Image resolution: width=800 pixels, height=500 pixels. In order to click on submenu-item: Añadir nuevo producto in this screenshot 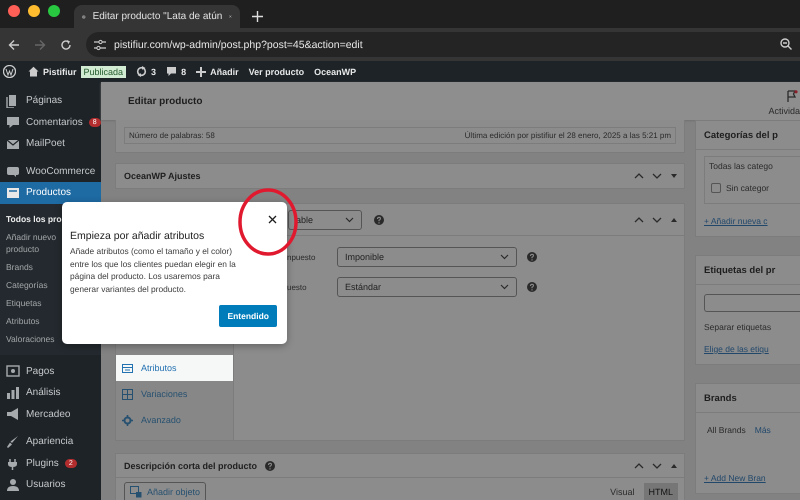, I will do `click(31, 243)`.